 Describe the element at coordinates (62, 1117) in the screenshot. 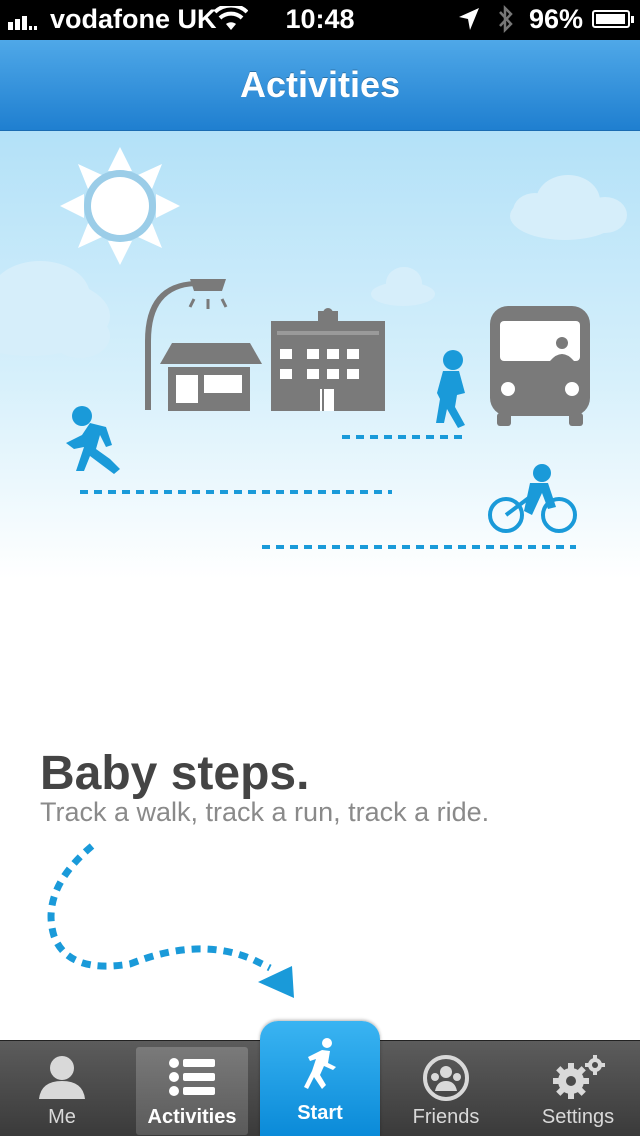

I see `tab-me-label: Me` at that location.